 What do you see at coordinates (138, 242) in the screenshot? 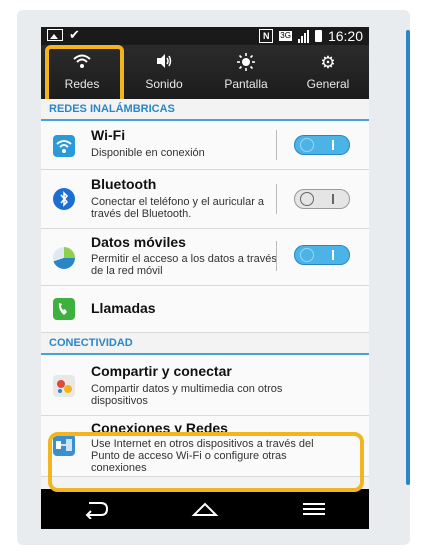
I see `item-title: Datos móviles` at bounding box center [138, 242].